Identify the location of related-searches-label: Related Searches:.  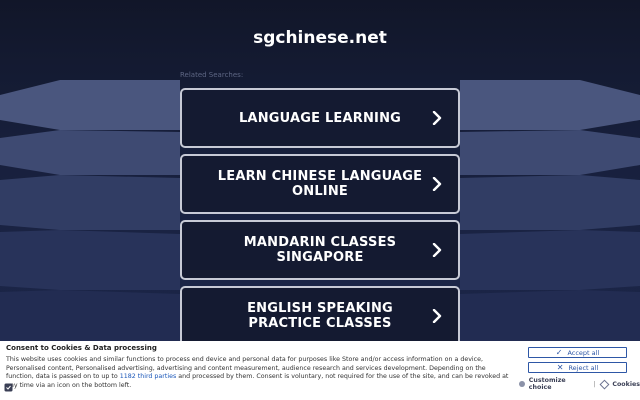
(212, 75).